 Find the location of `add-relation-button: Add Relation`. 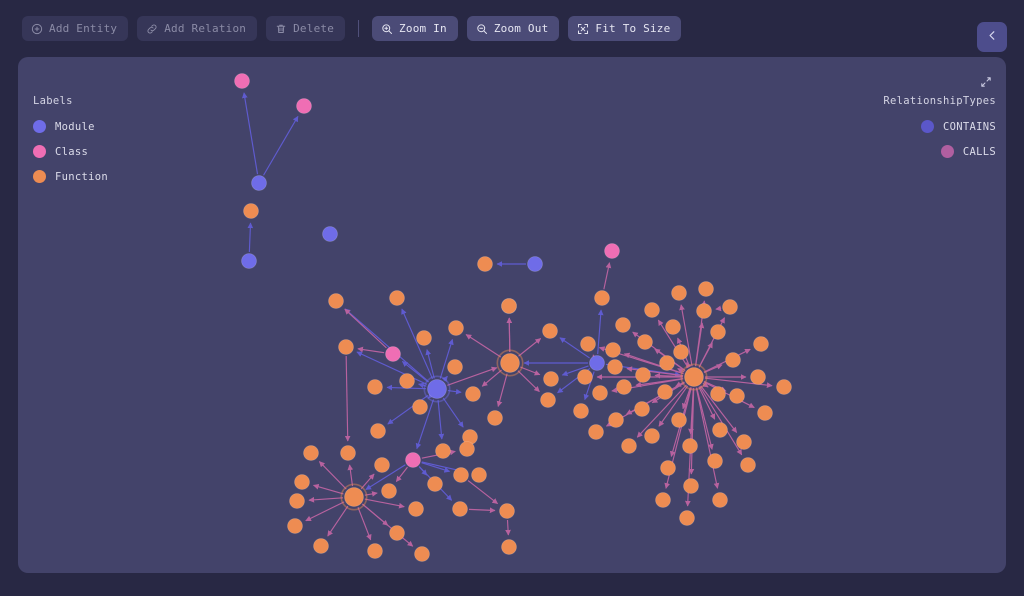

add-relation-button: Add Relation is located at coordinates (197, 28).